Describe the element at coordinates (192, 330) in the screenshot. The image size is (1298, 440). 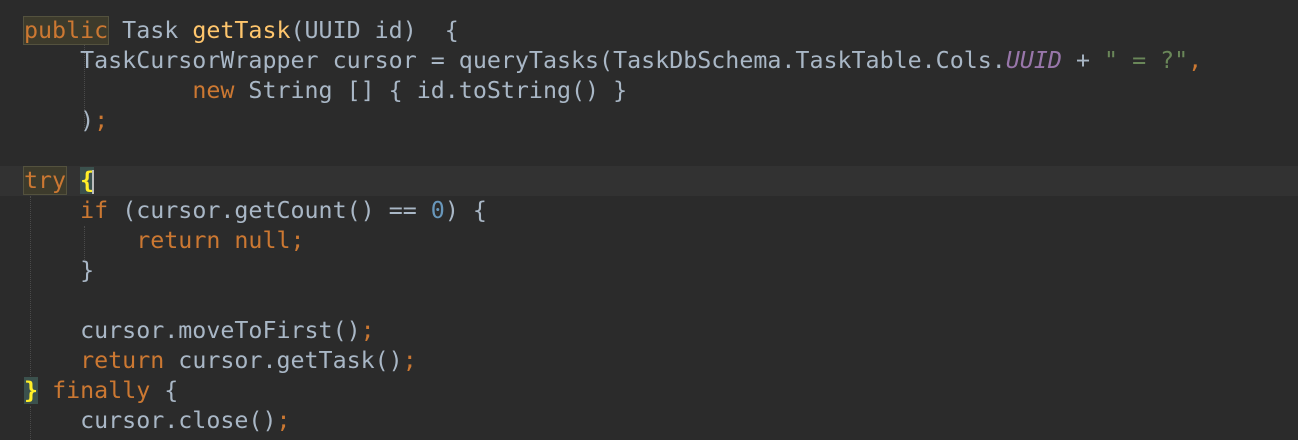
I see `code-token: cursor.moveToFirst()` at that location.